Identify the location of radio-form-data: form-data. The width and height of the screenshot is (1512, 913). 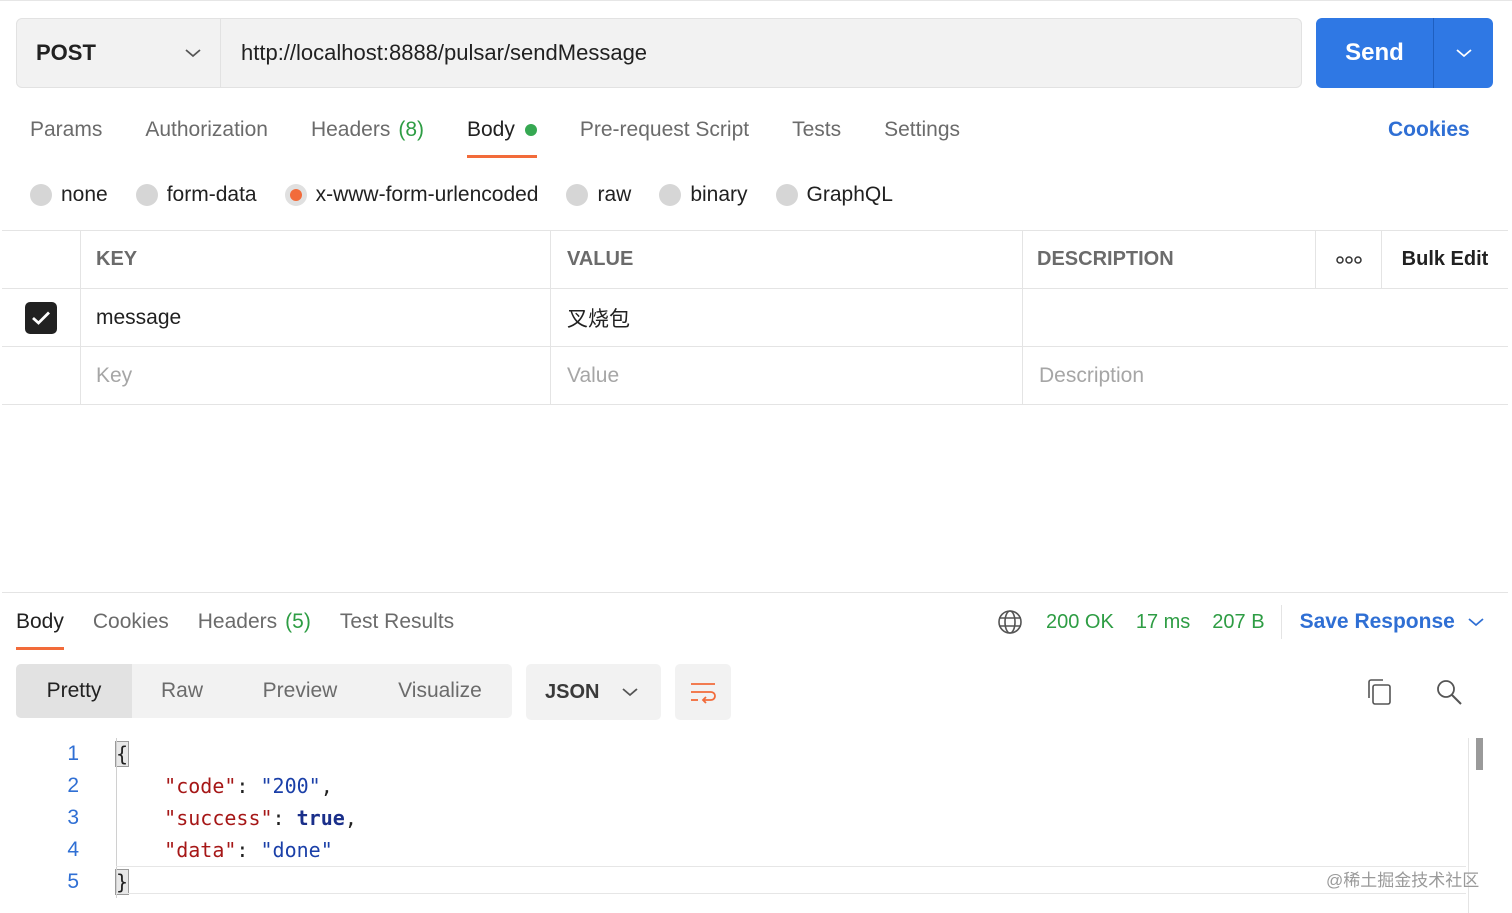
(196, 195).